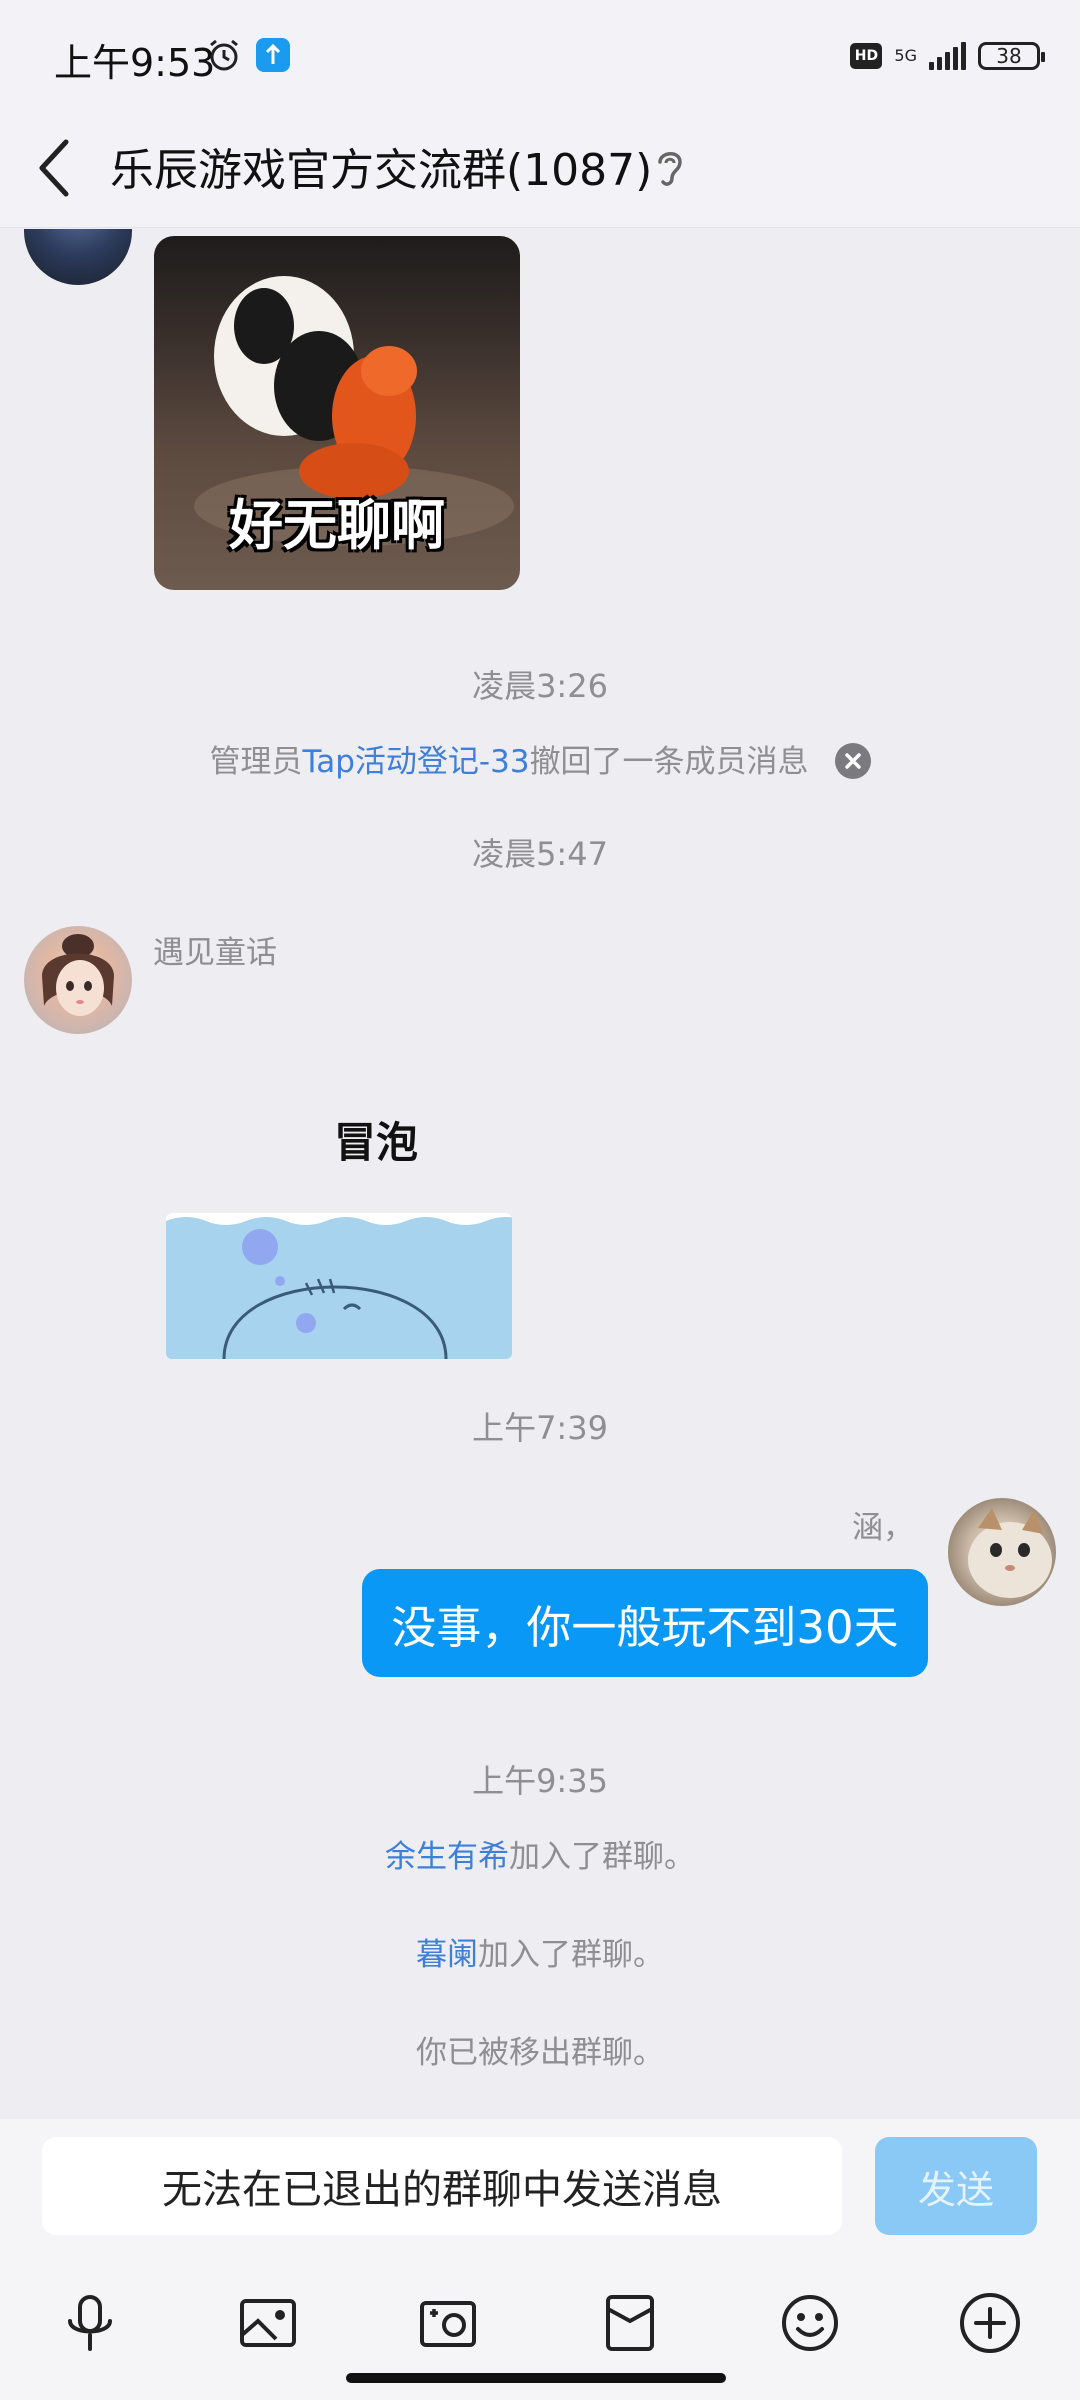 The width and height of the screenshot is (1080, 2400). I want to click on chat-header: 乐辰游戏官方交流群(1087), so click(540, 169).